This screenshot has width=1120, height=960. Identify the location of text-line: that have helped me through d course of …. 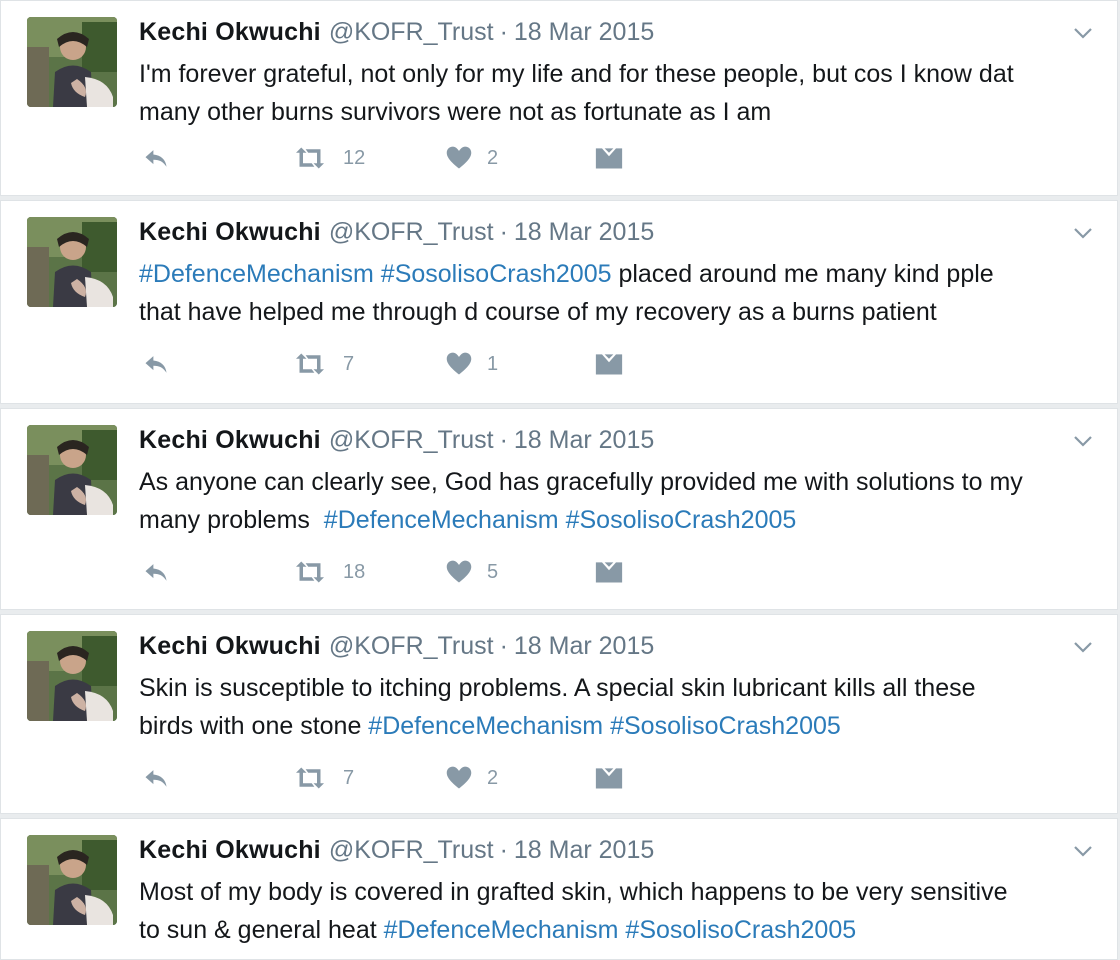
(538, 312).